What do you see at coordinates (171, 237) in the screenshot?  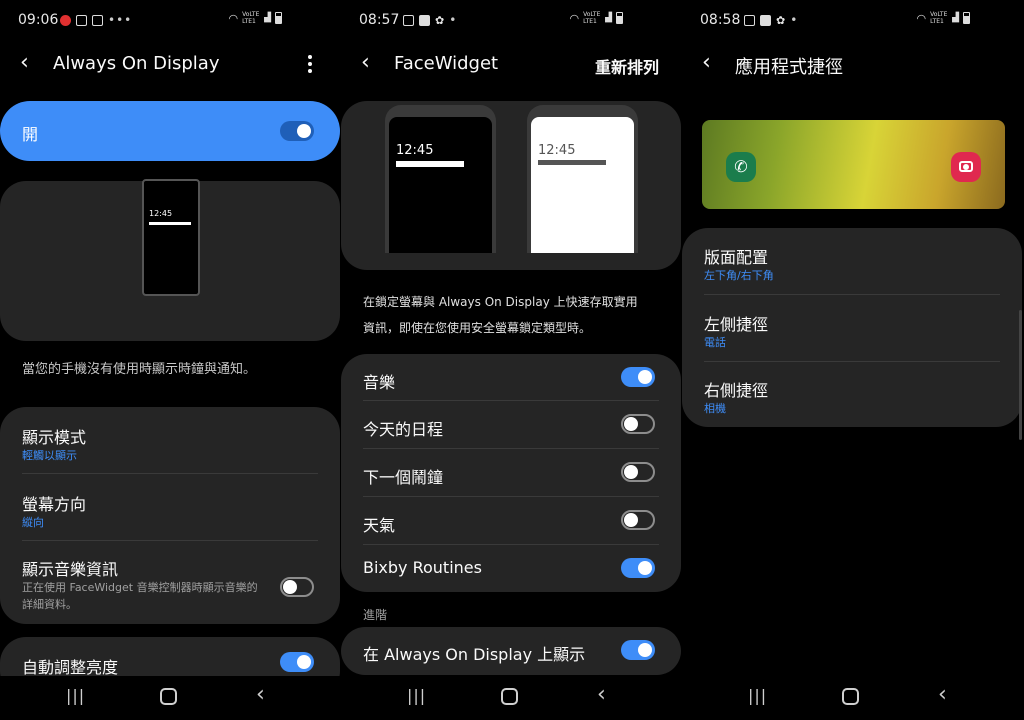 I see `phone-preview: 12:45` at bounding box center [171, 237].